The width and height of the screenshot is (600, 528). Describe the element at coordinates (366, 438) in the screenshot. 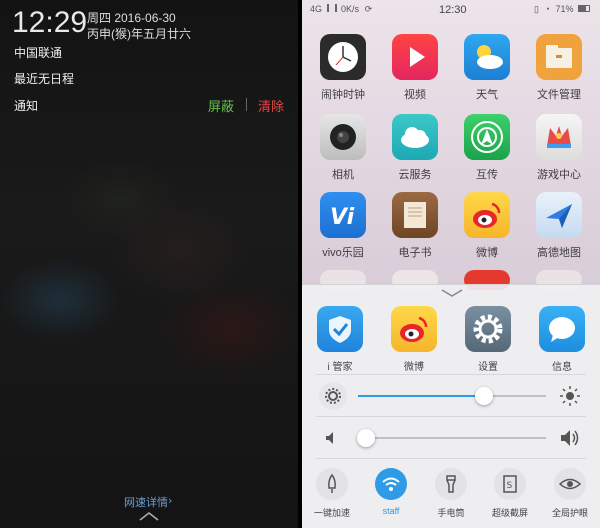

I see `volume-thumb` at that location.